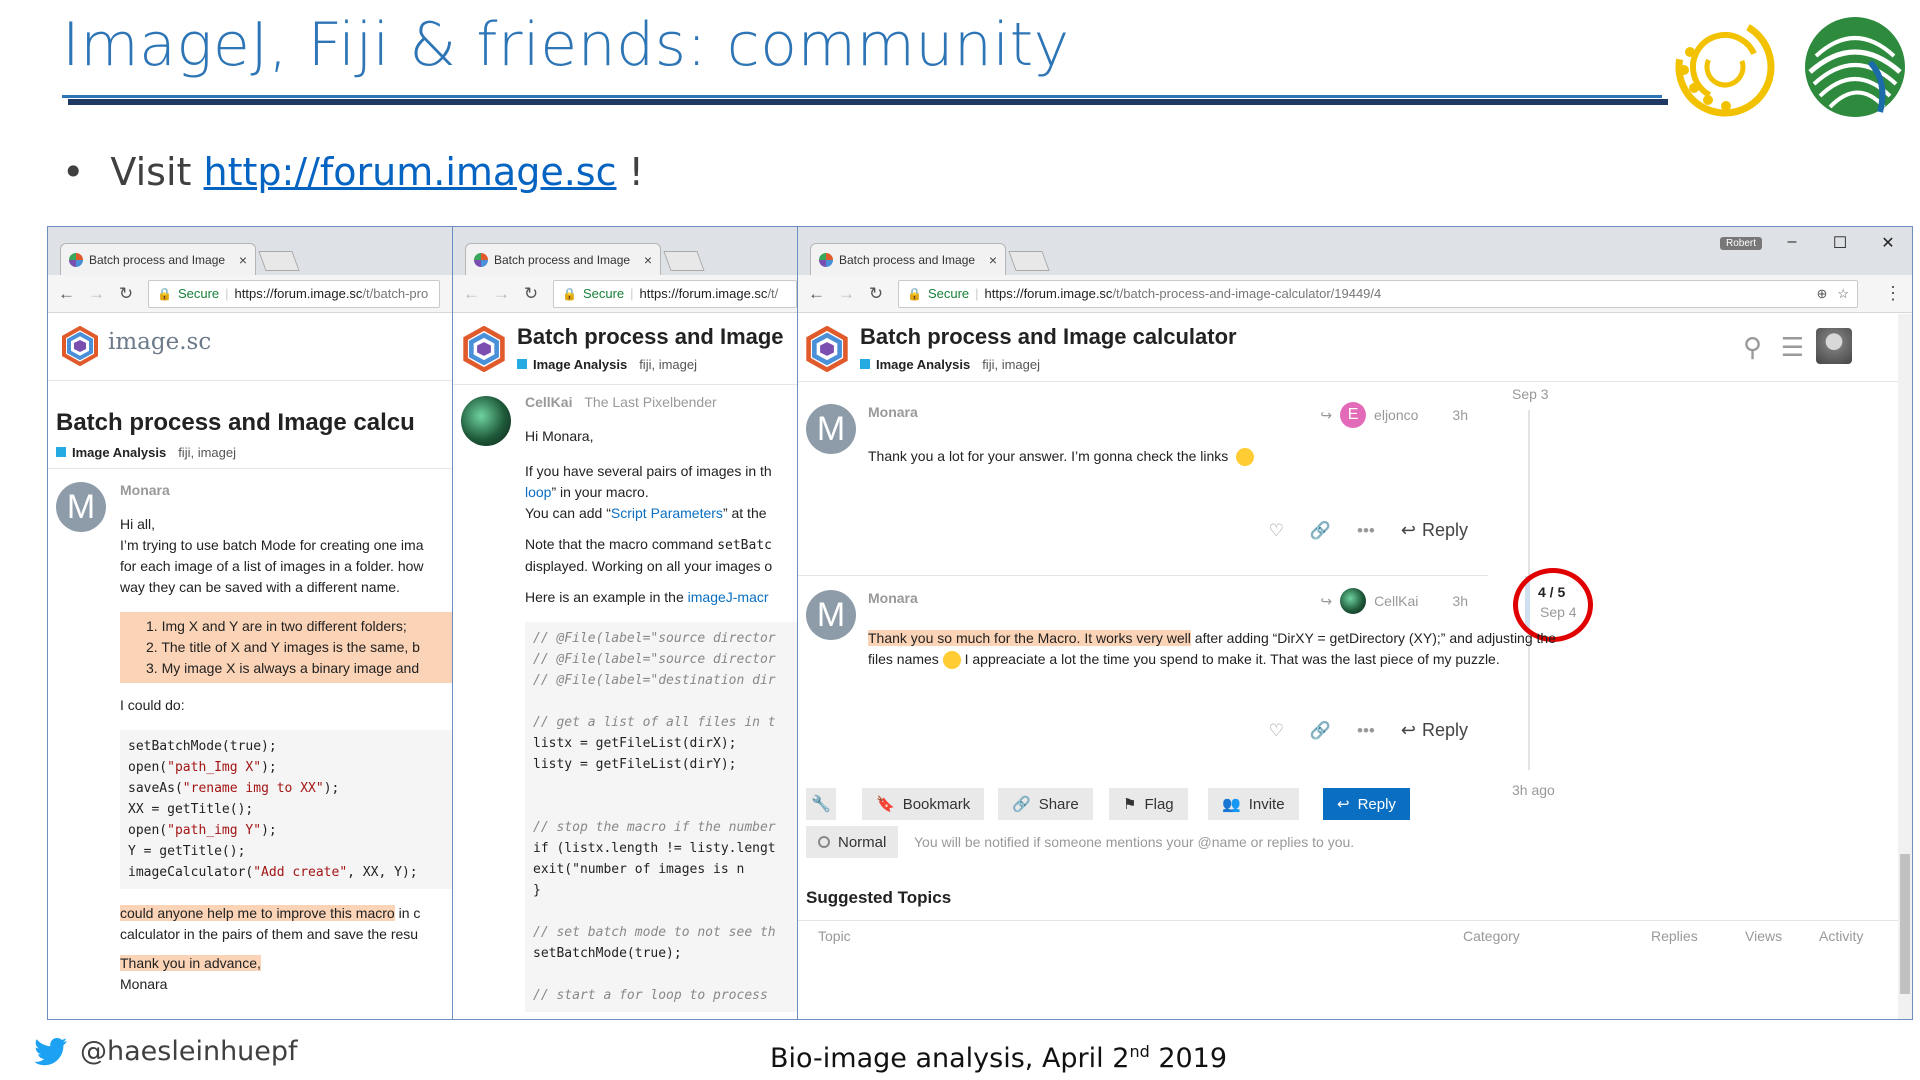  What do you see at coordinates (1491, 936) in the screenshot?
I see `column-category: Category` at bounding box center [1491, 936].